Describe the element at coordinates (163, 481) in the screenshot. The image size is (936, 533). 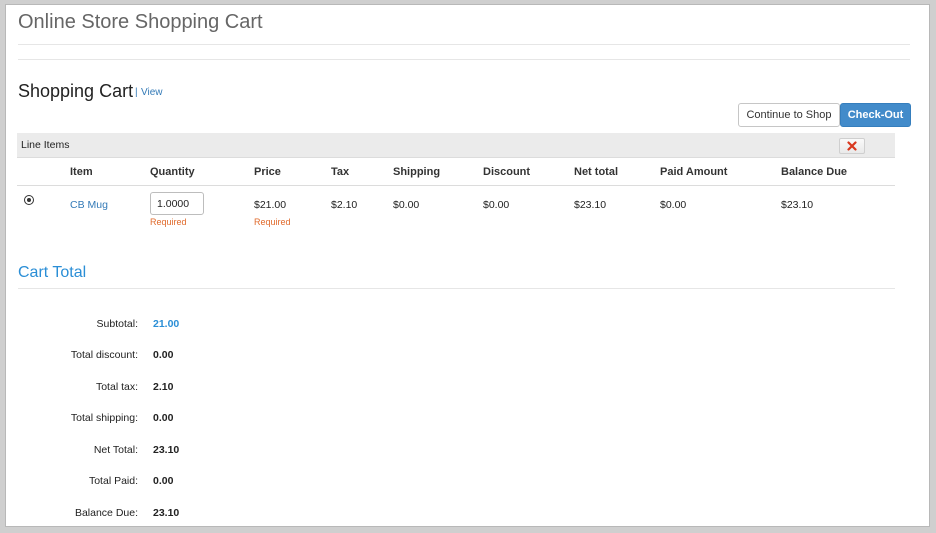
I see `total-paid-value: 0.00` at that location.